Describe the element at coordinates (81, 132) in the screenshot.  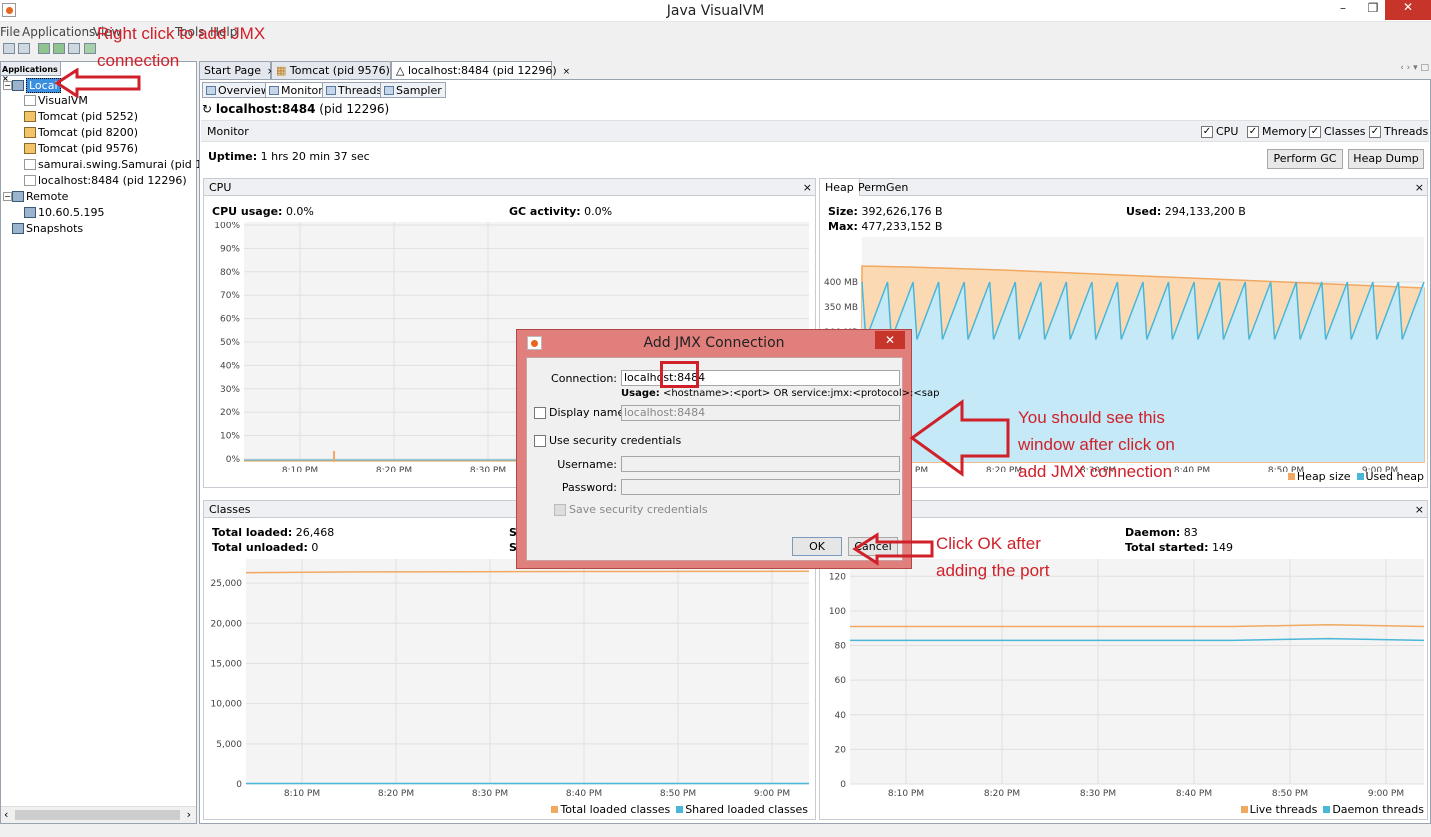
I see `tree-item-tomcat-8200: Tomcat (pid 8200)` at that location.